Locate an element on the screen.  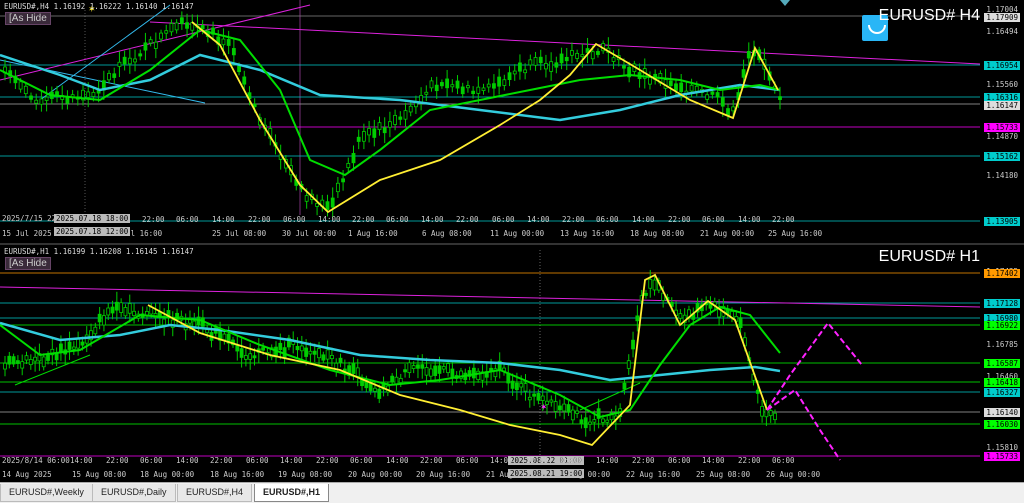
h4-price-tick: 1.15560 is located at coordinates (1002, 84).